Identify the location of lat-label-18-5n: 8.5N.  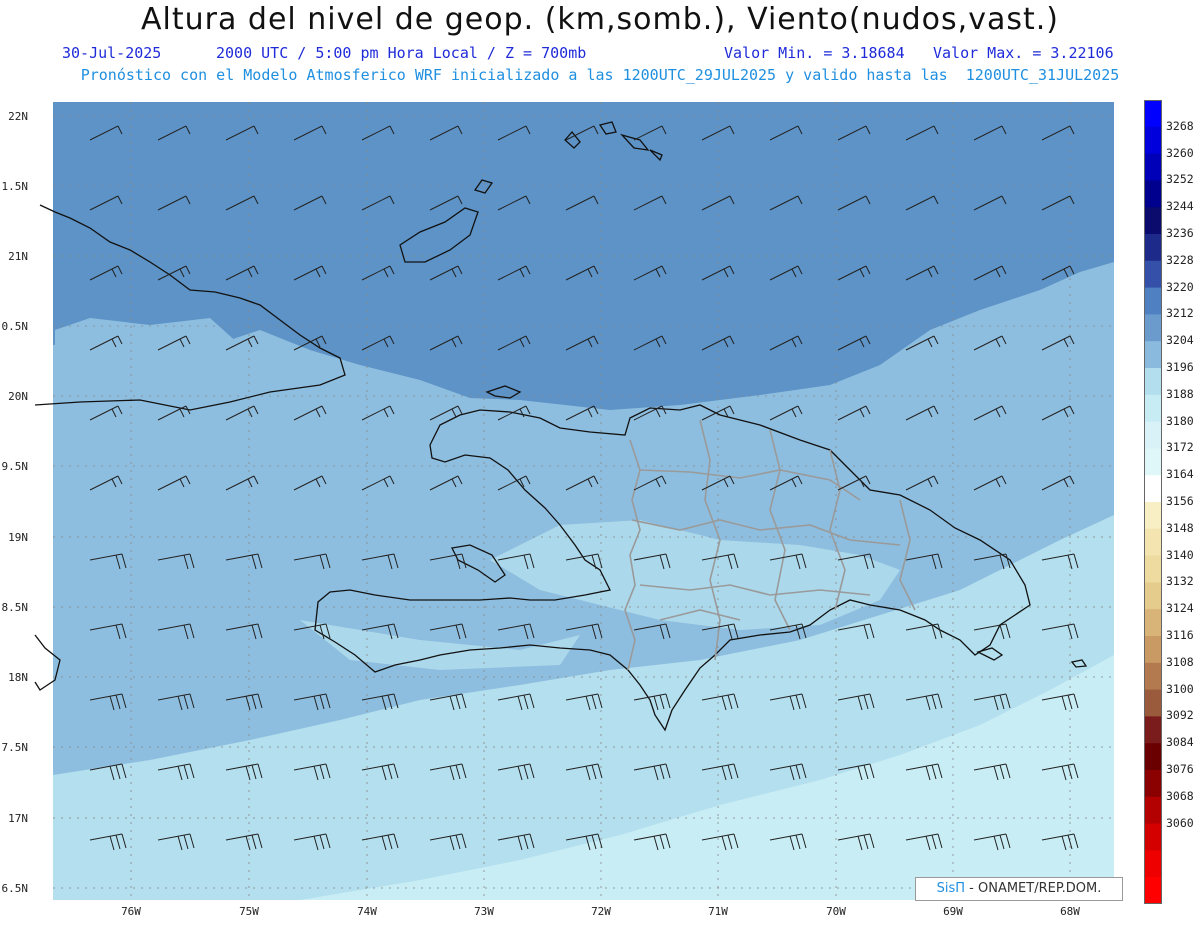
(15, 607).